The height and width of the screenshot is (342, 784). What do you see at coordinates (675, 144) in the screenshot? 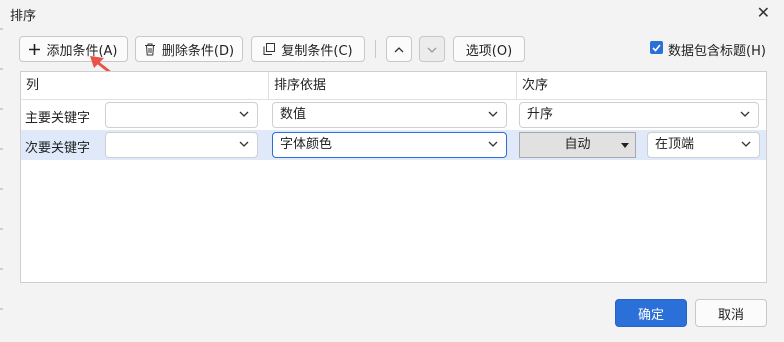
I see `order-value: 在顶端` at bounding box center [675, 144].